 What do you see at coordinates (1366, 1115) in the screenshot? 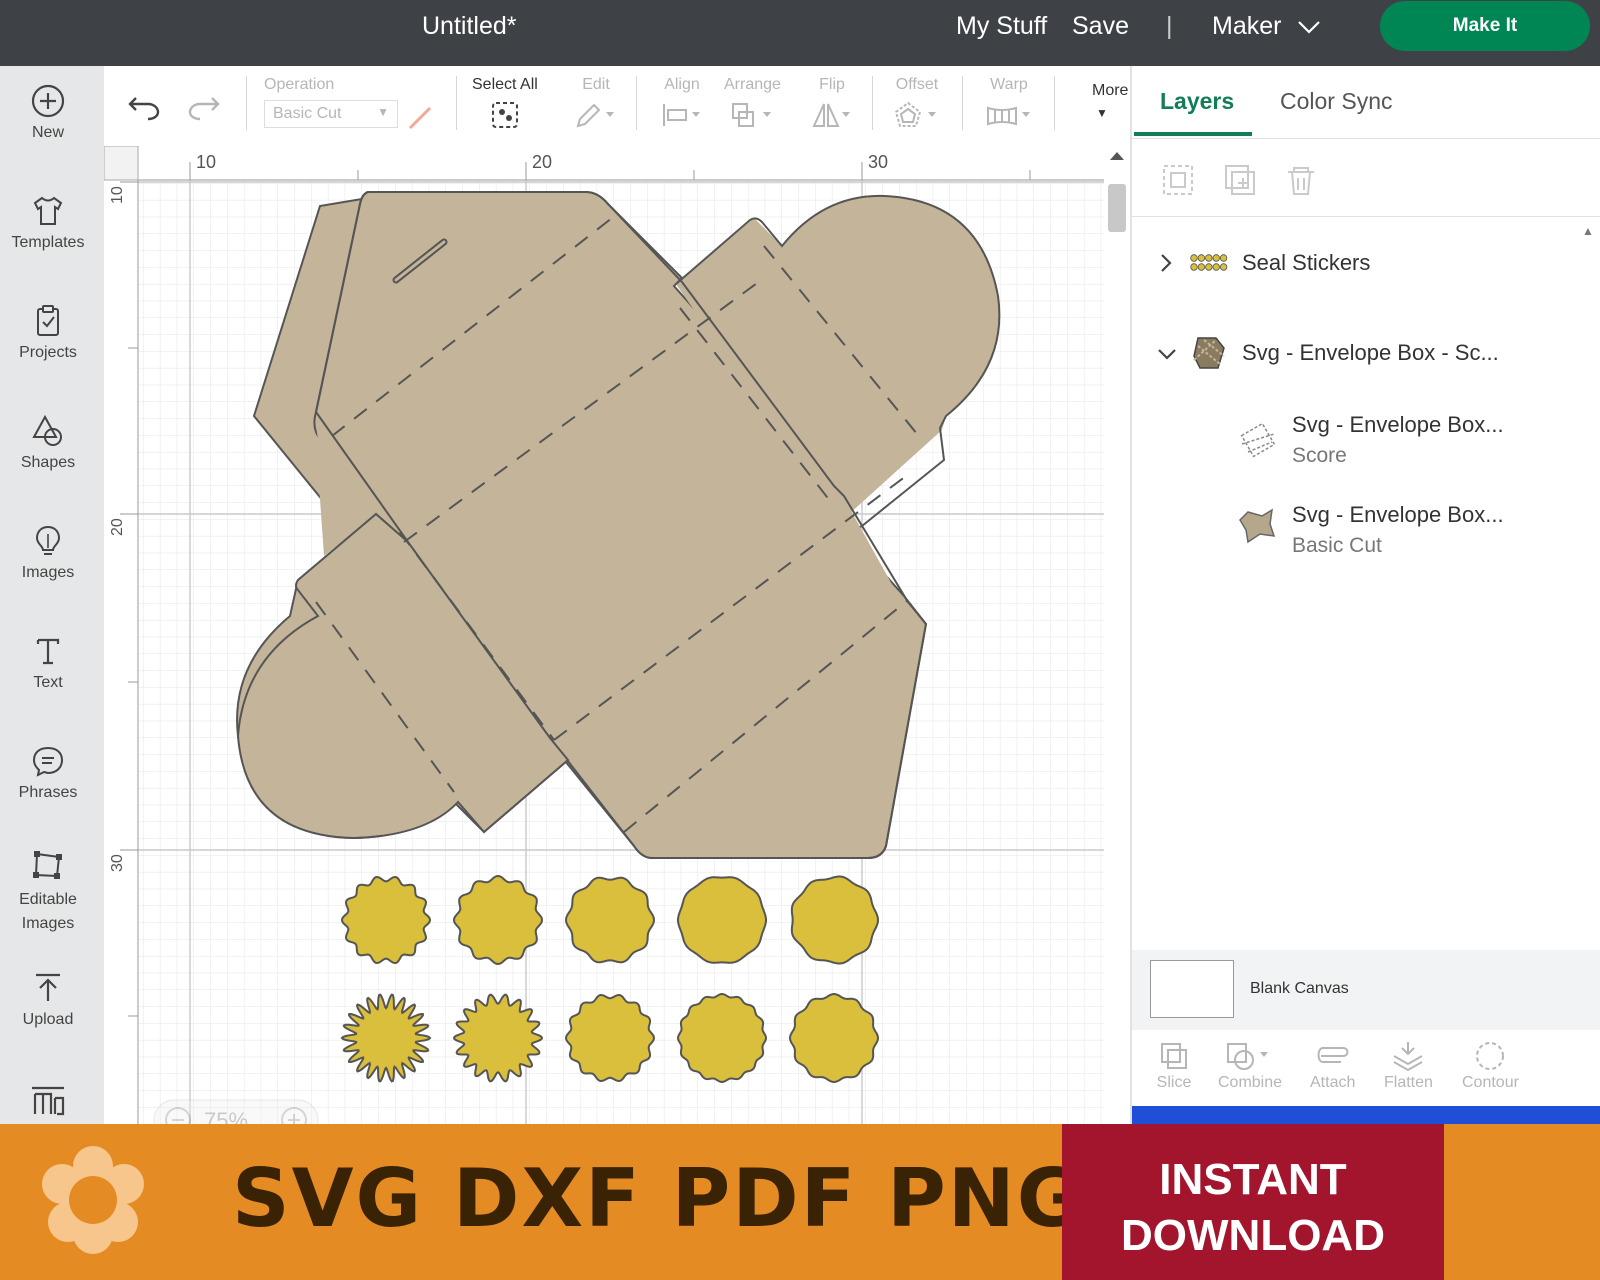
I see `panel-bottom-bar` at bounding box center [1366, 1115].